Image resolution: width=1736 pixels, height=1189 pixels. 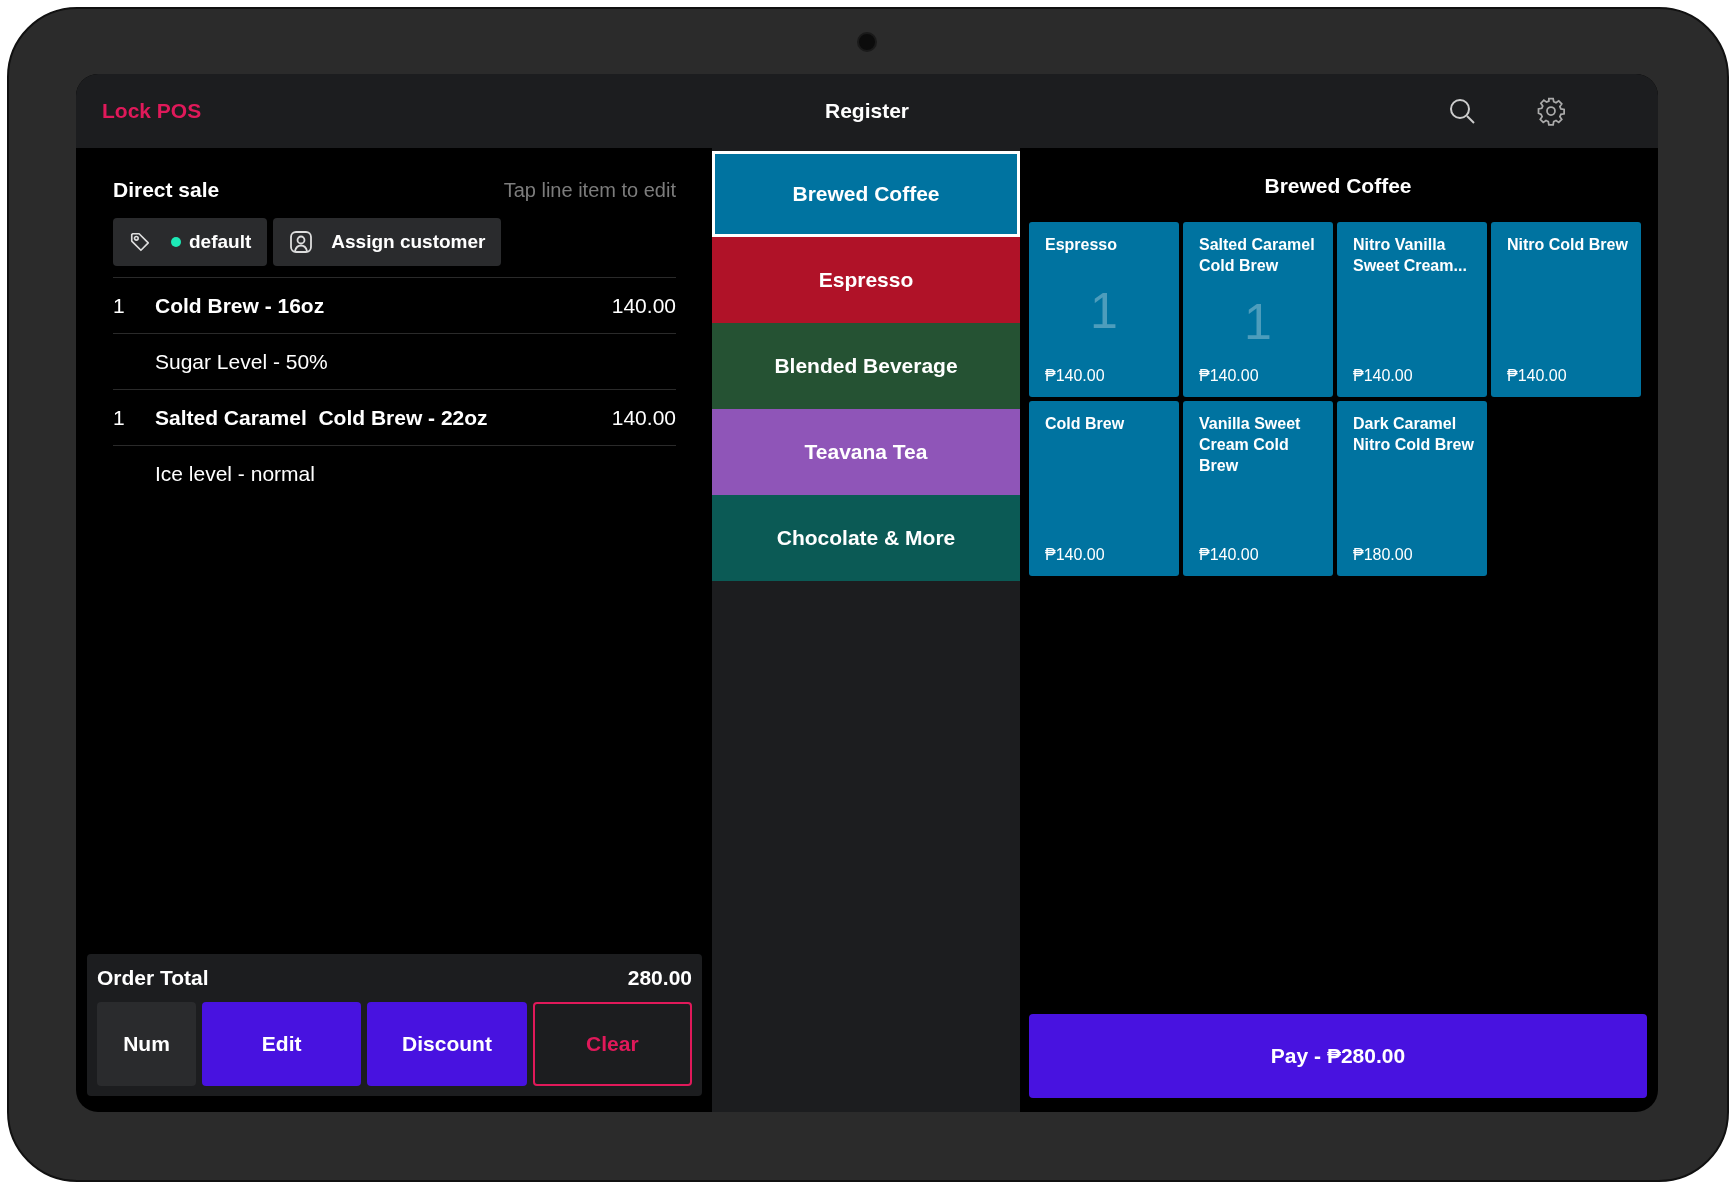 I want to click on price-list-button: default, so click(x=190, y=242).